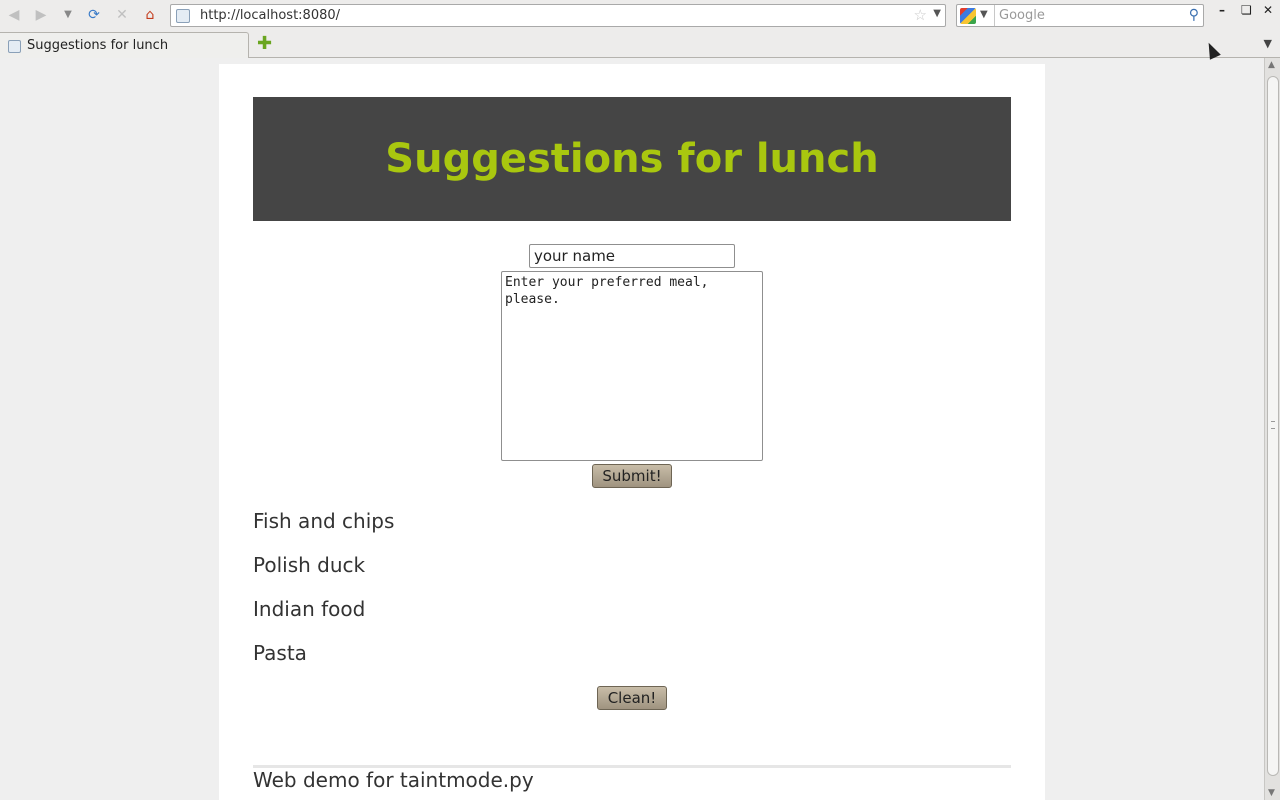  I want to click on meal-item: Indian food, so click(309, 609).